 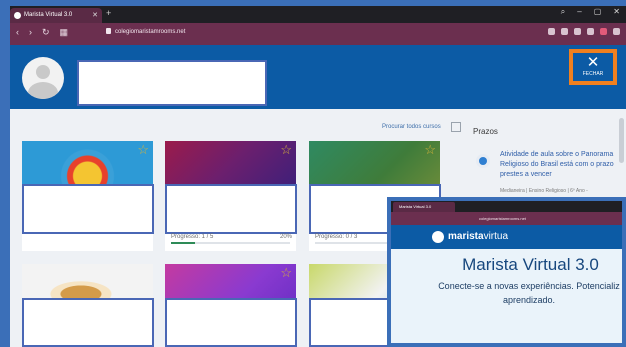 I want to click on address-bar: ‹ › ↻ ▦ colegiomaristamrooms.net, so click(x=318, y=34).